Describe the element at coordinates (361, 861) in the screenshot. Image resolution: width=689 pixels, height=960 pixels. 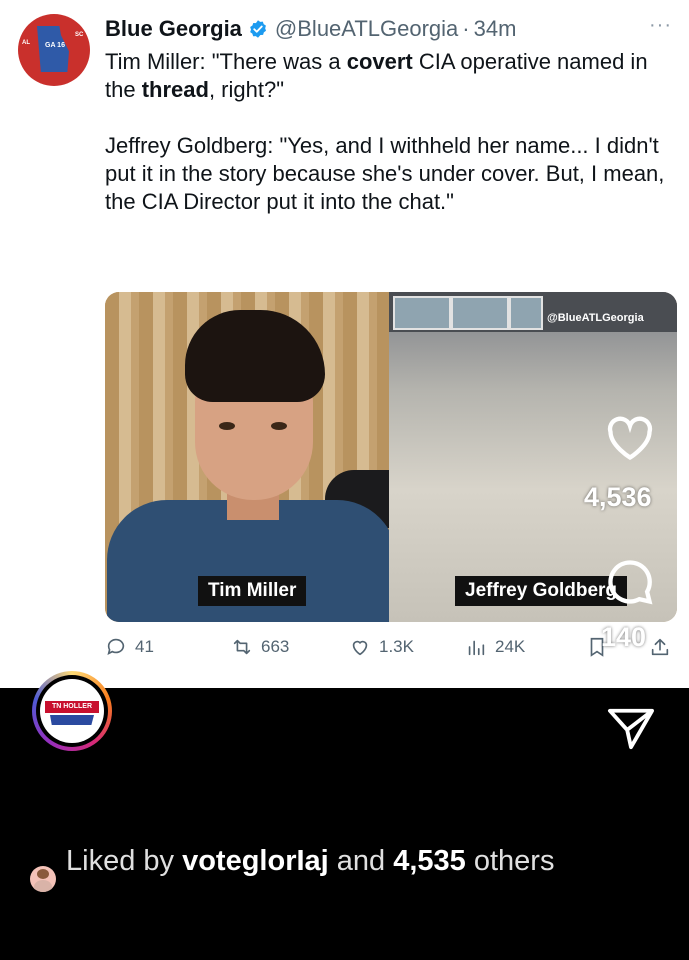
I see `liked-mid: and` at that location.